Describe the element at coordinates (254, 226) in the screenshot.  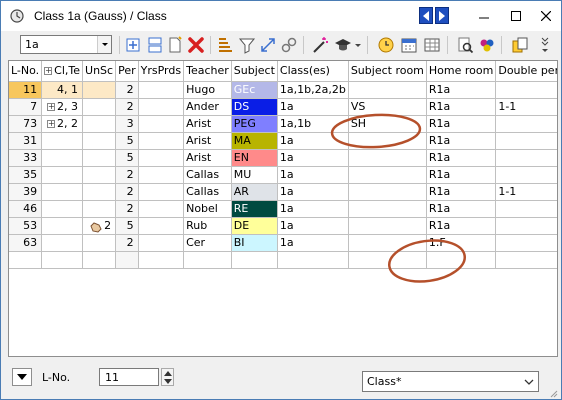
I see `cell-subject: DE` at that location.